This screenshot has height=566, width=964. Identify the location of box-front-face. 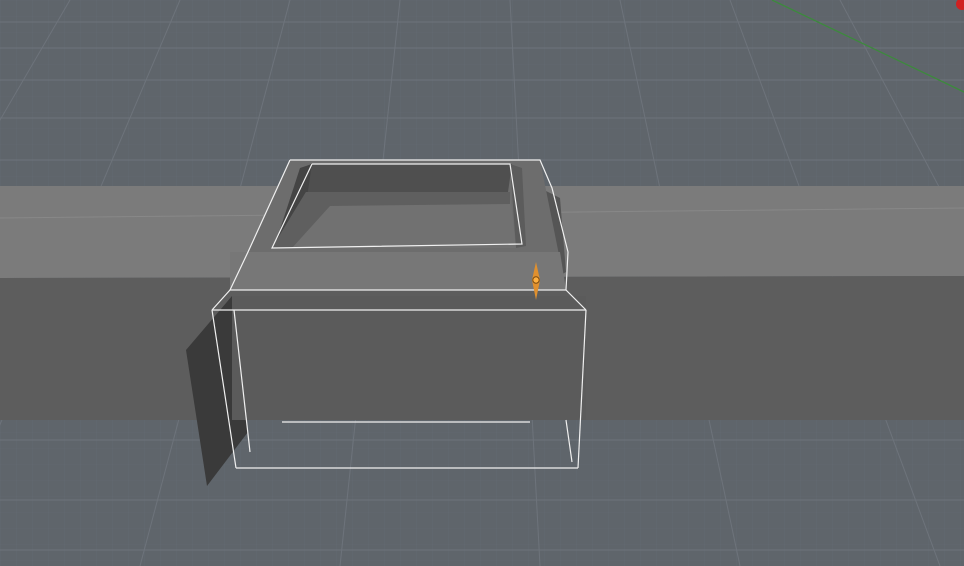
(409, 358).